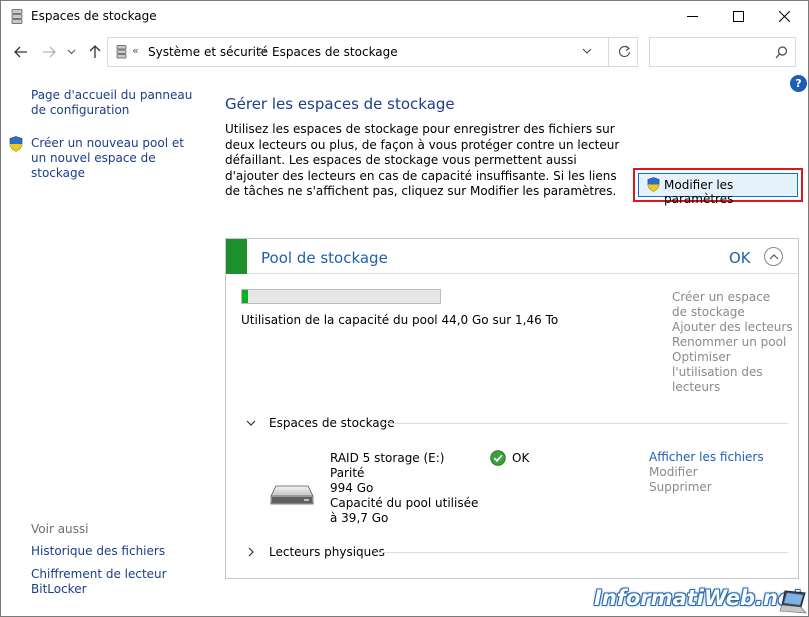 The image size is (809, 617). I want to click on recent-chevron-down-icon, so click(71, 51).